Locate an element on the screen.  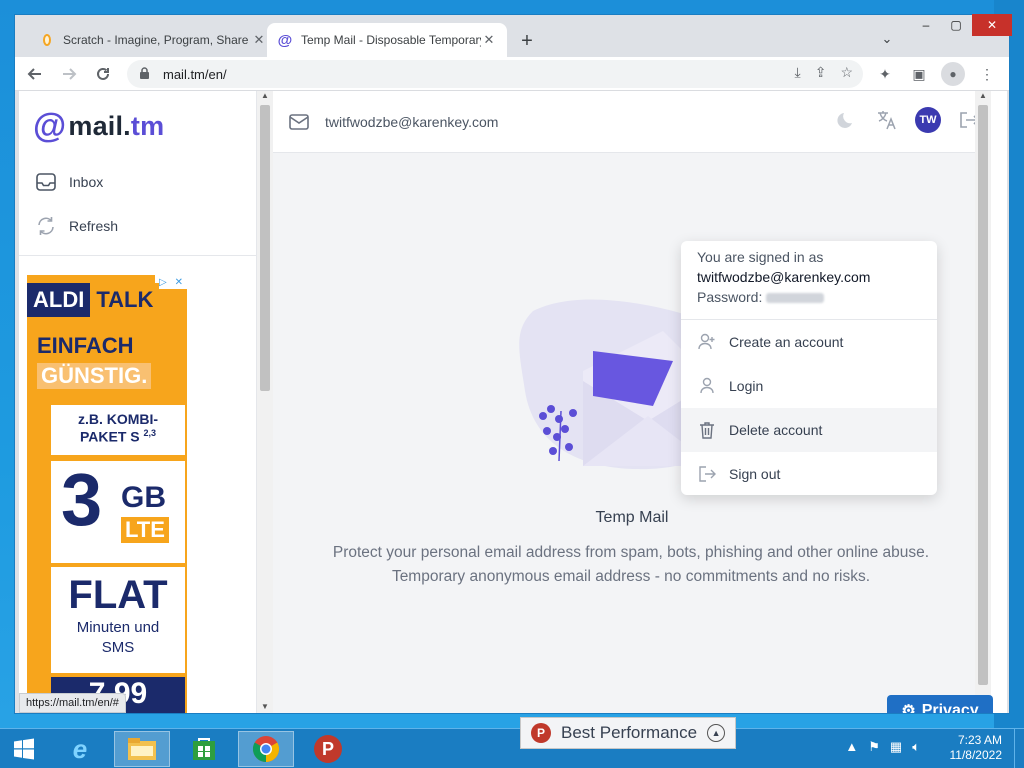
gear-icon: ⚙ is located at coordinates (908, 708).